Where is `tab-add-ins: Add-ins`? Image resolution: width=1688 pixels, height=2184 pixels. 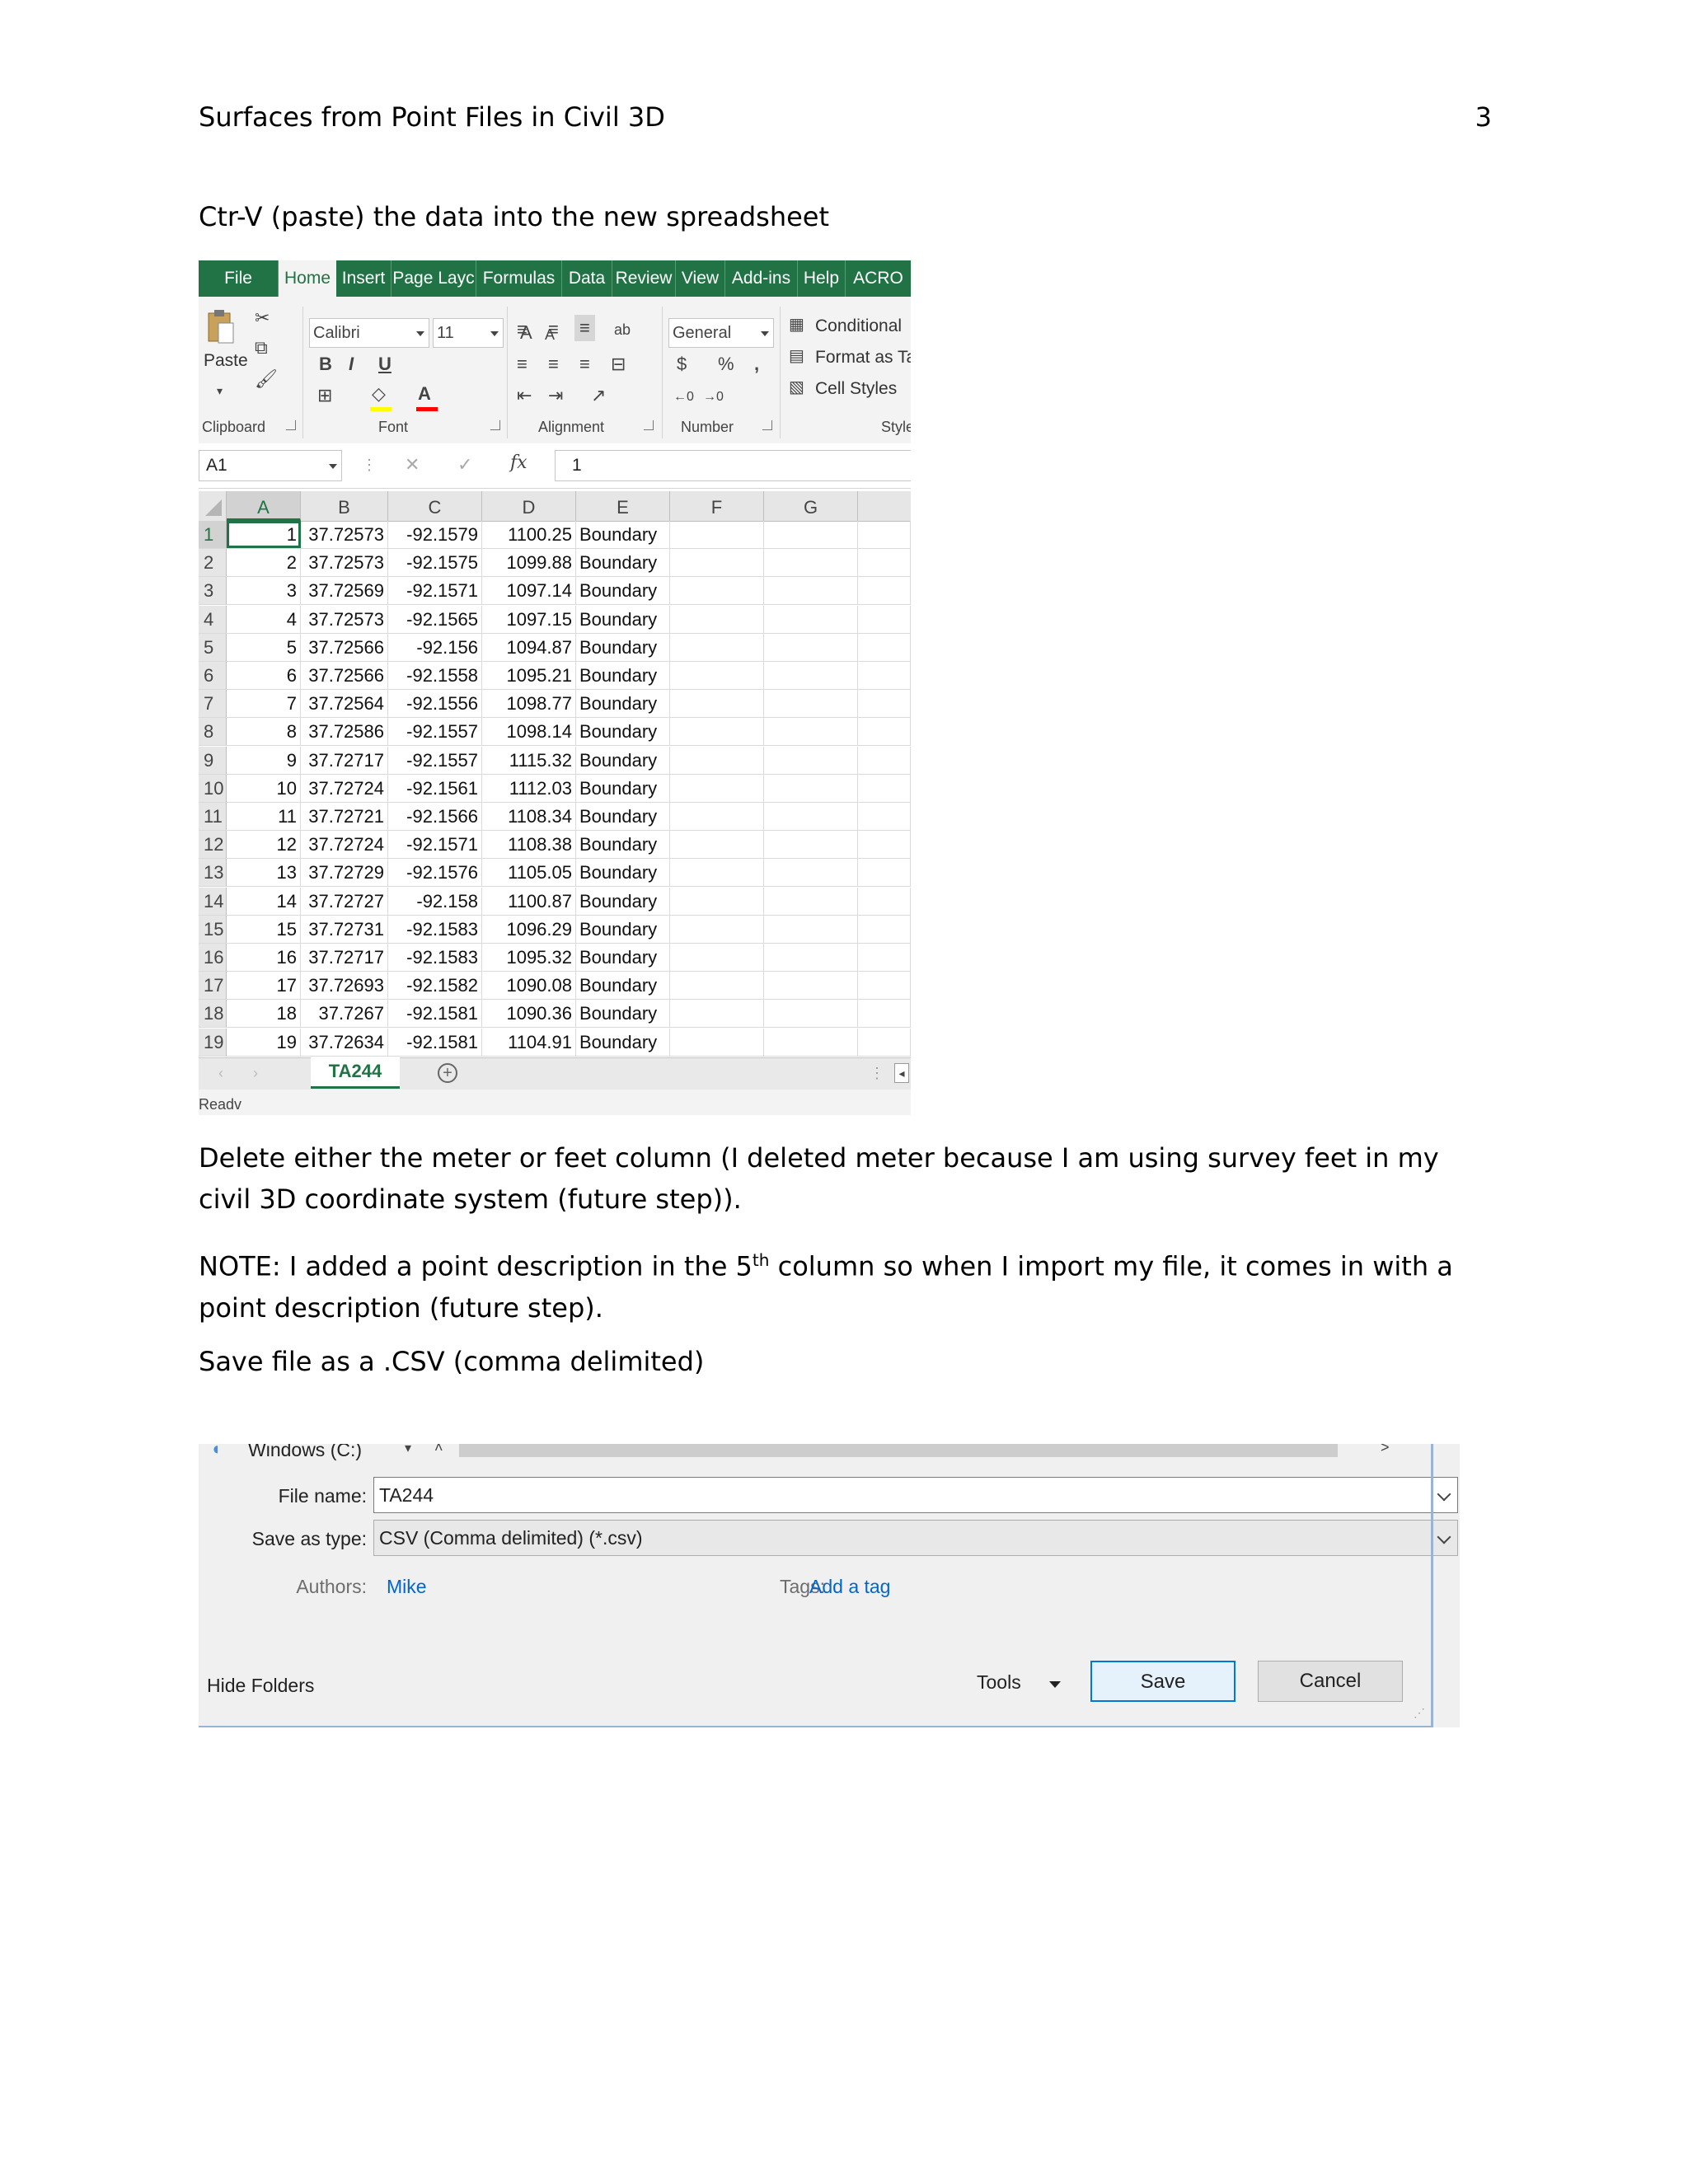 tab-add-ins: Add-ins is located at coordinates (761, 278).